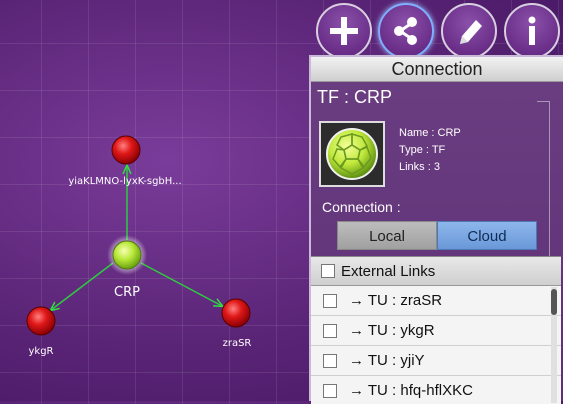 This screenshot has height=404, width=563. Describe the element at coordinates (127, 255) in the screenshot. I see `node-center` at that location.